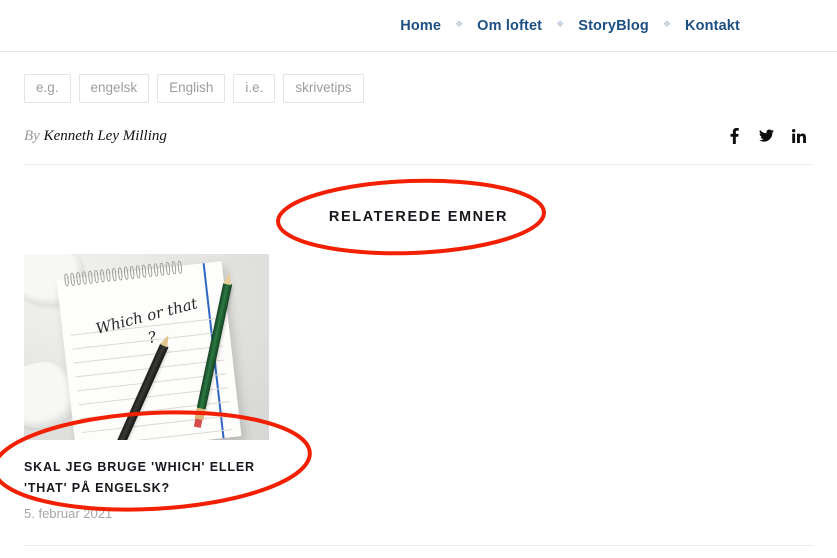  I want to click on byline-by-word: By, so click(32, 135).